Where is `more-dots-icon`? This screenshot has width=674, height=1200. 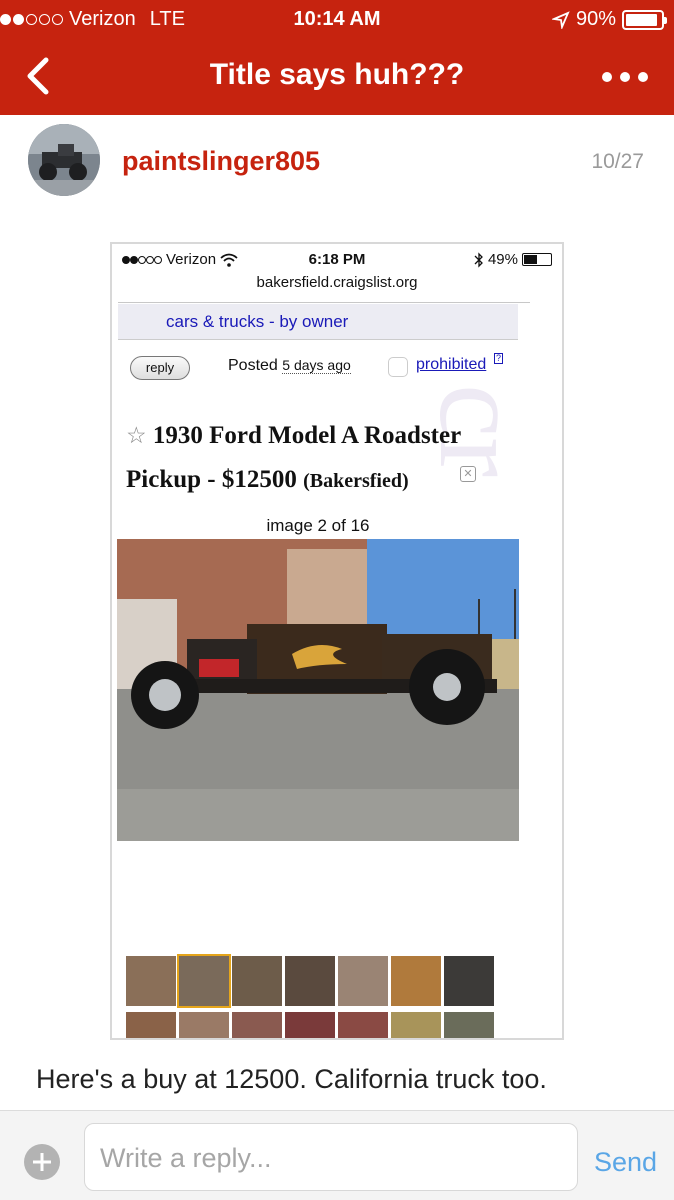 more-dots-icon is located at coordinates (625, 77).